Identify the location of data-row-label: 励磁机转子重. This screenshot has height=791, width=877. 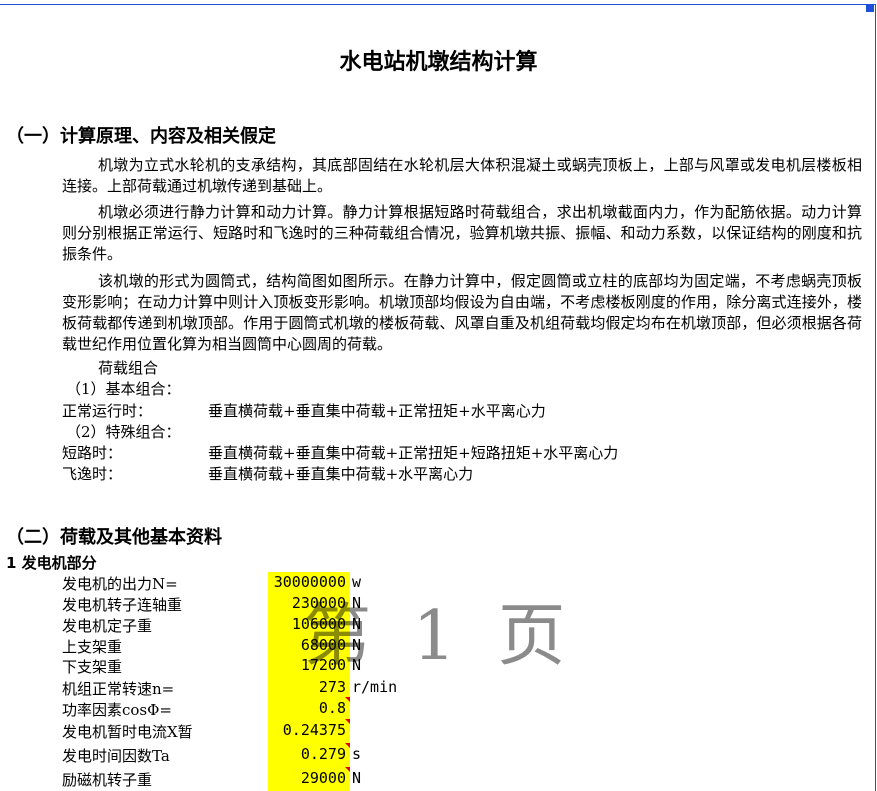
(107, 780).